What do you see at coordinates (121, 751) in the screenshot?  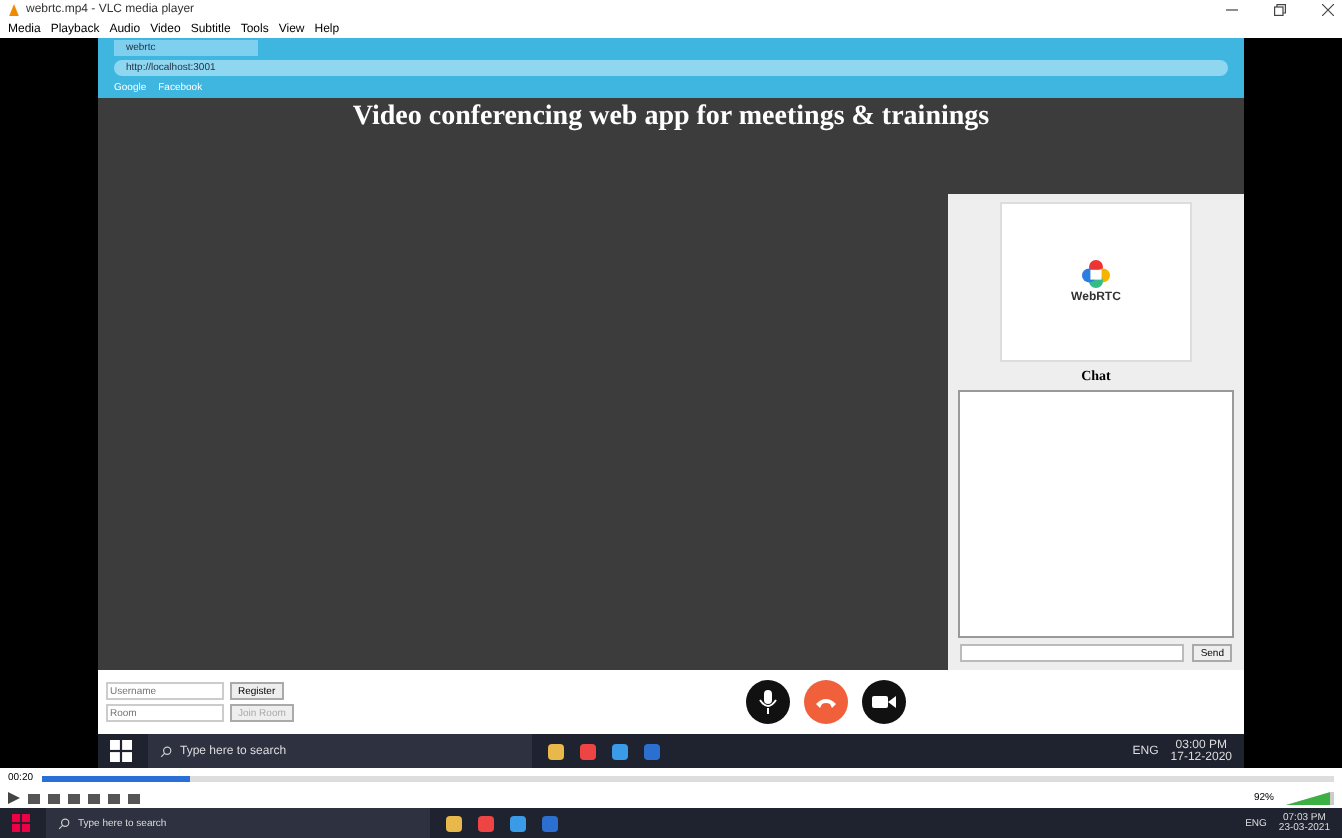 I see `windows-icon` at bounding box center [121, 751].